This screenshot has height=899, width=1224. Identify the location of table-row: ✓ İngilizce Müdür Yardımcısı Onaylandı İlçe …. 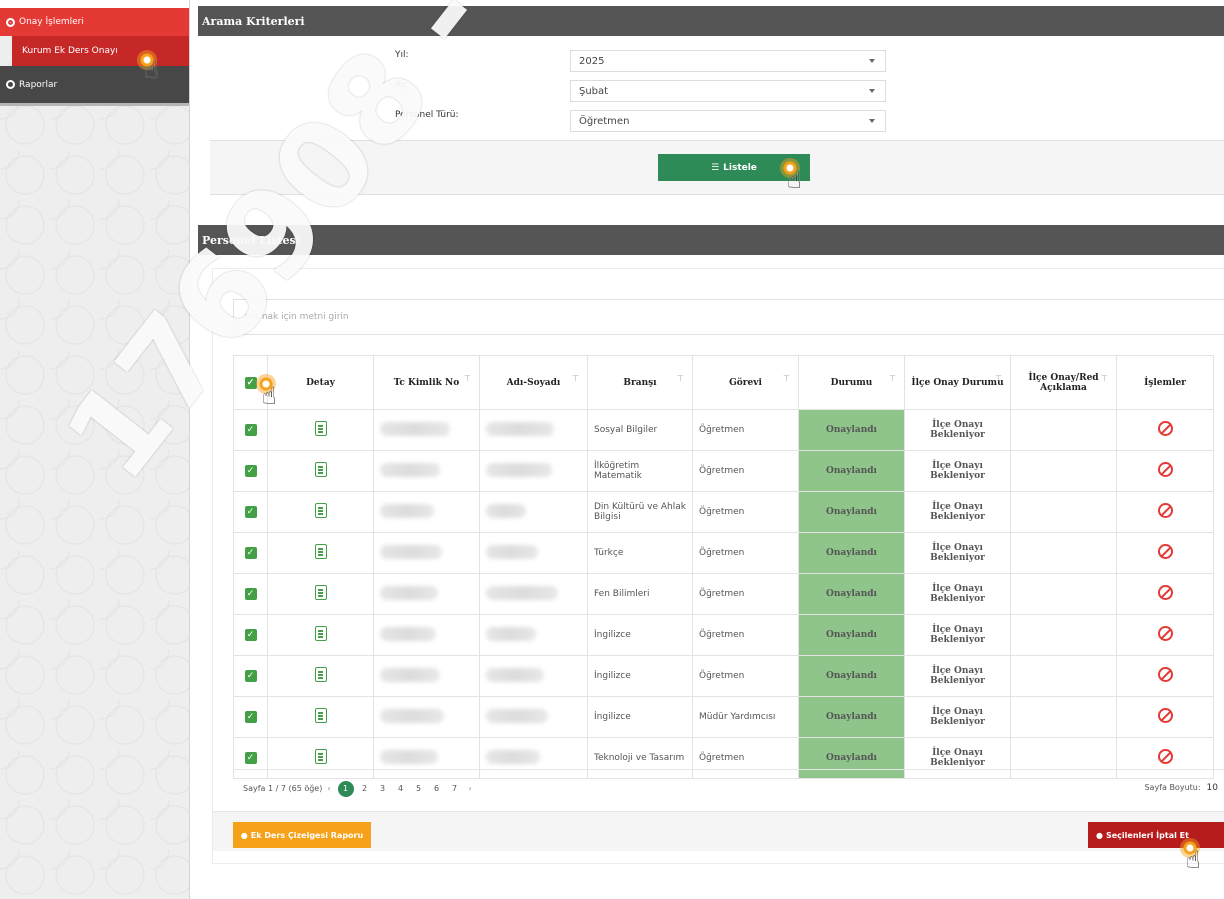
(723, 717).